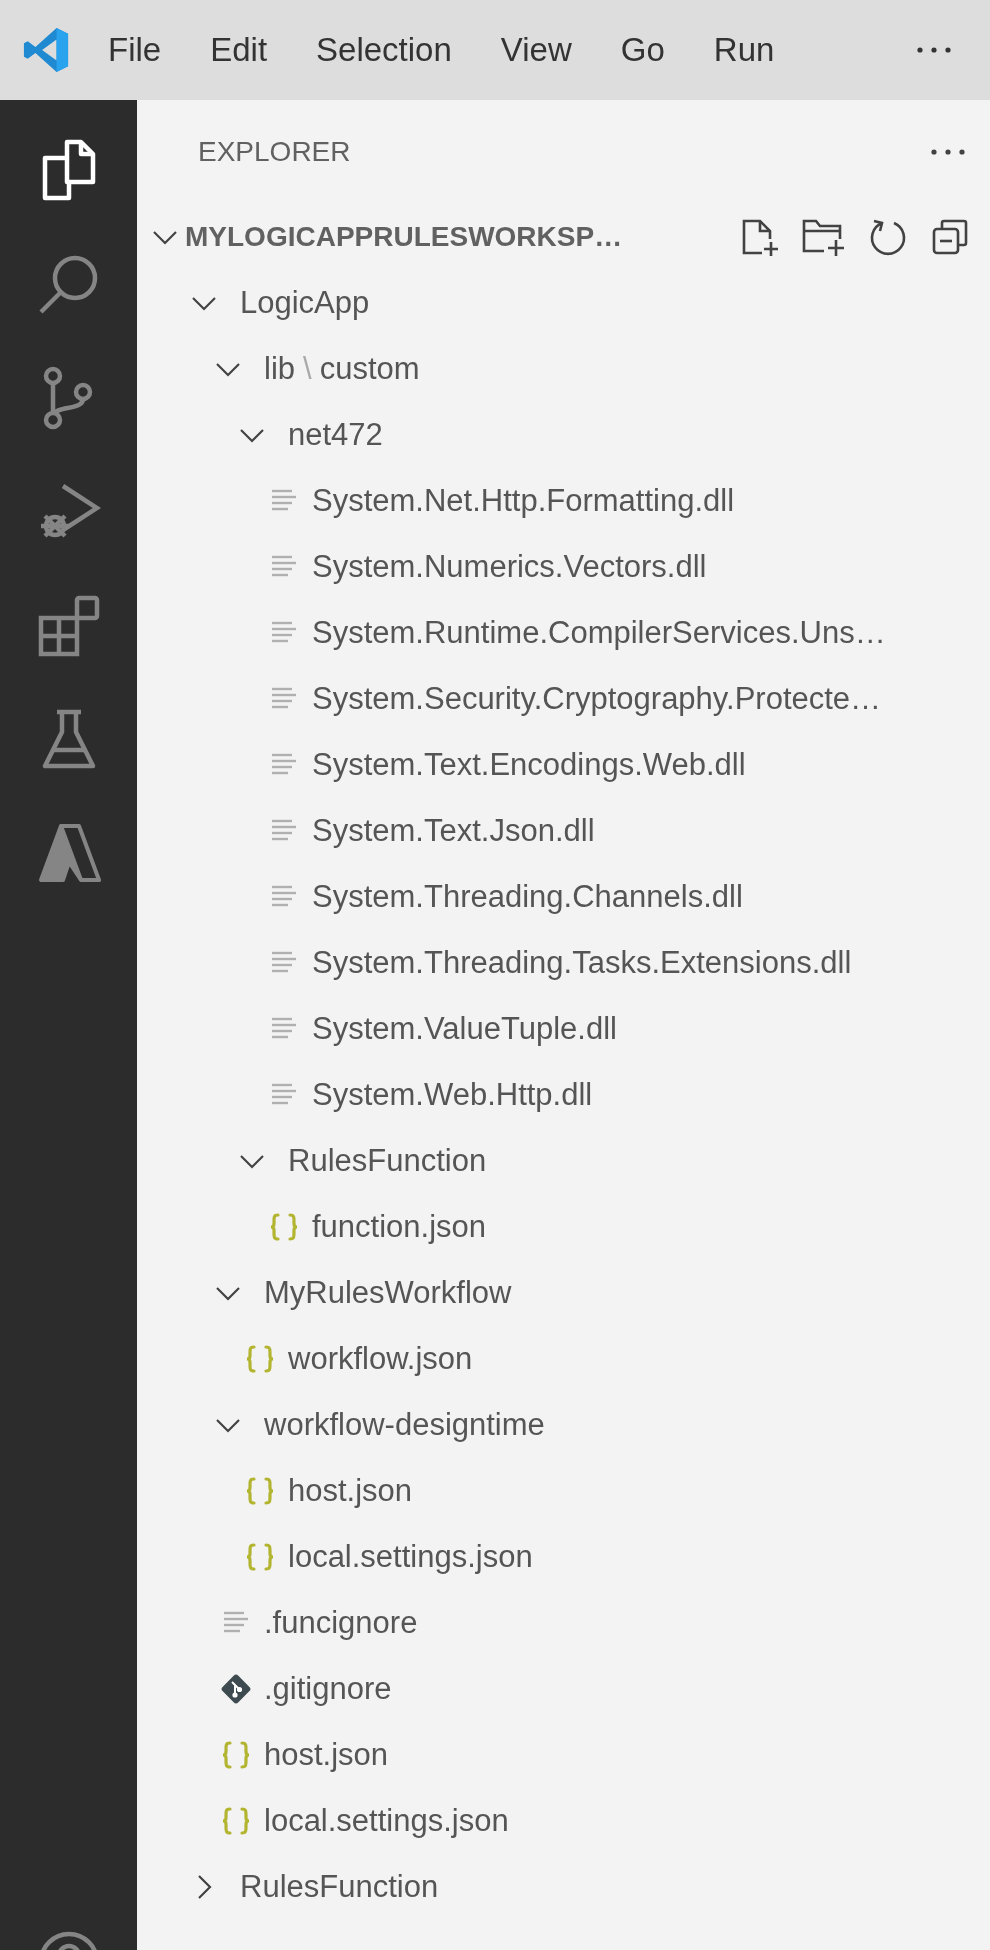  What do you see at coordinates (563, 963) in the screenshot?
I see `tree-item: System.Threading.Tasks.Extensions.dll` at bounding box center [563, 963].